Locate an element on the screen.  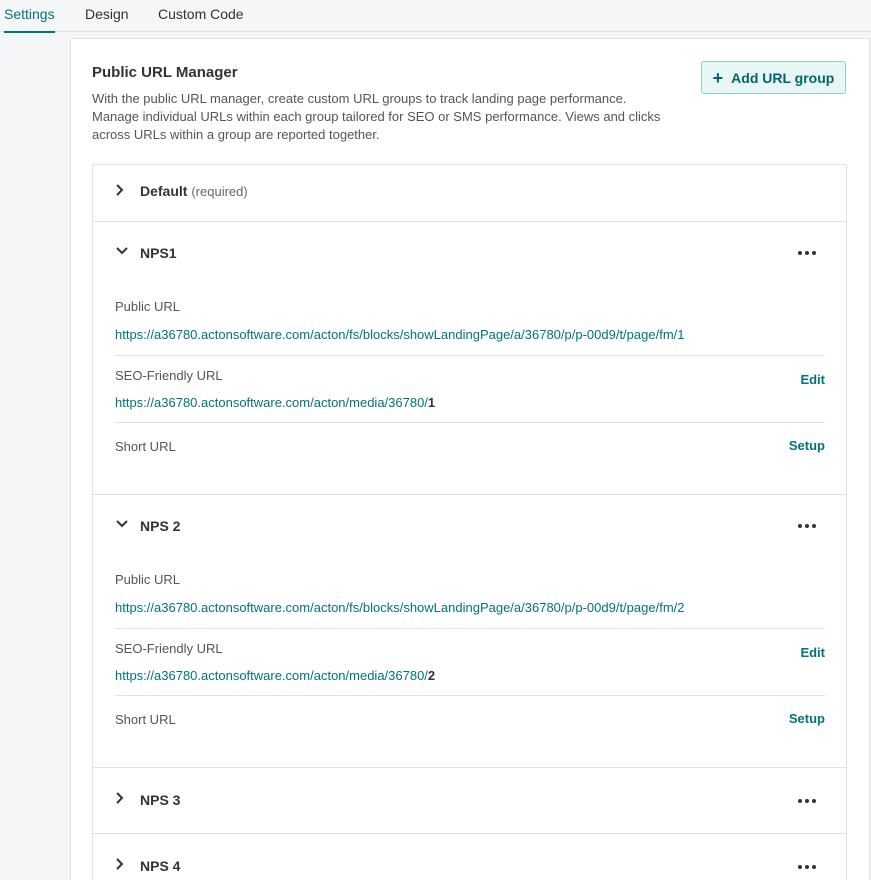
group-header: NPS 2 is located at coordinates (469, 527).